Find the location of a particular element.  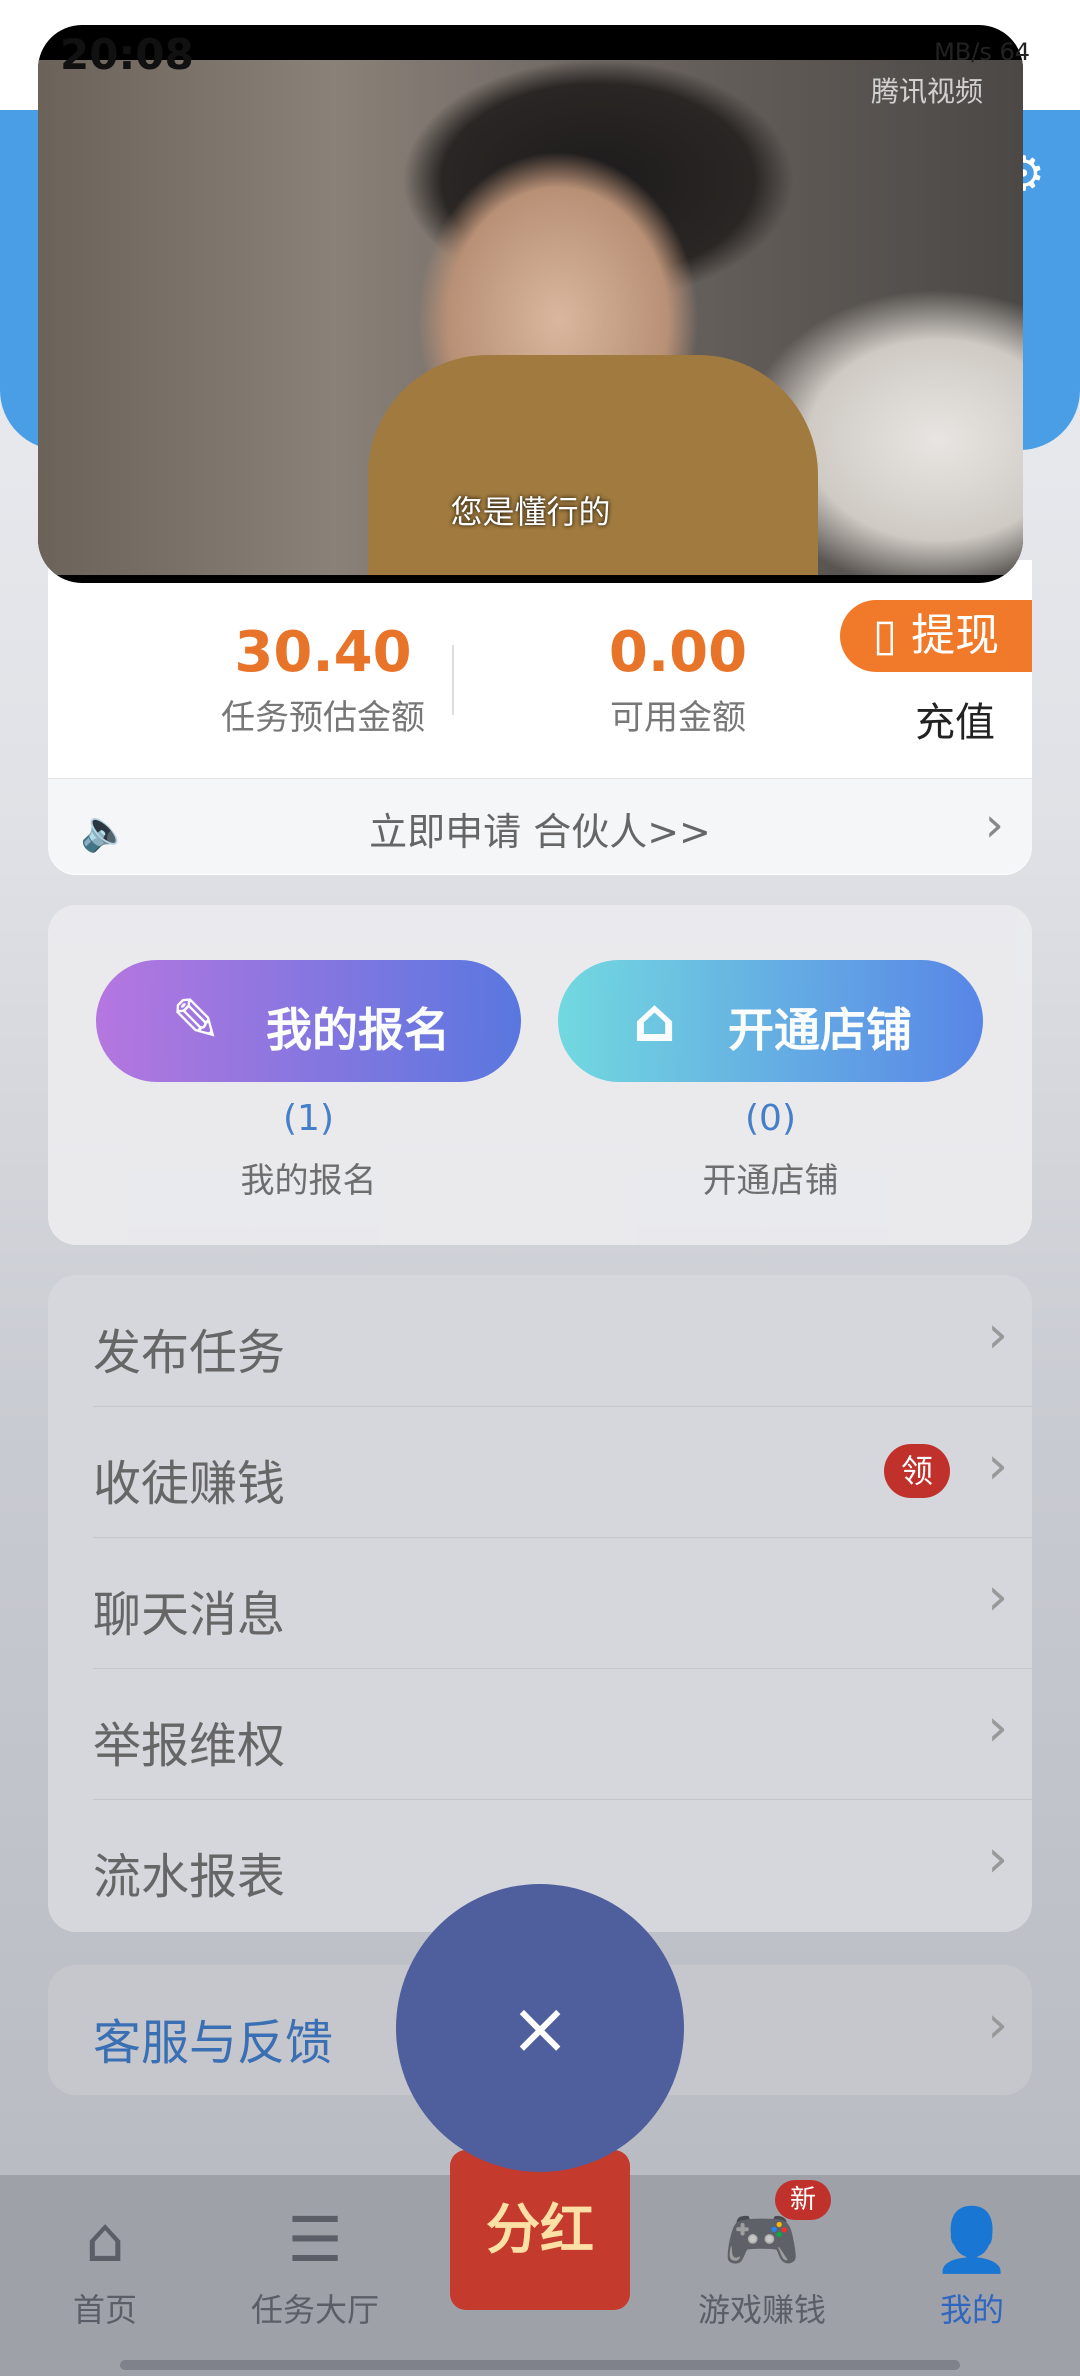

store-caption: 开通店铺 is located at coordinates (770, 1181).